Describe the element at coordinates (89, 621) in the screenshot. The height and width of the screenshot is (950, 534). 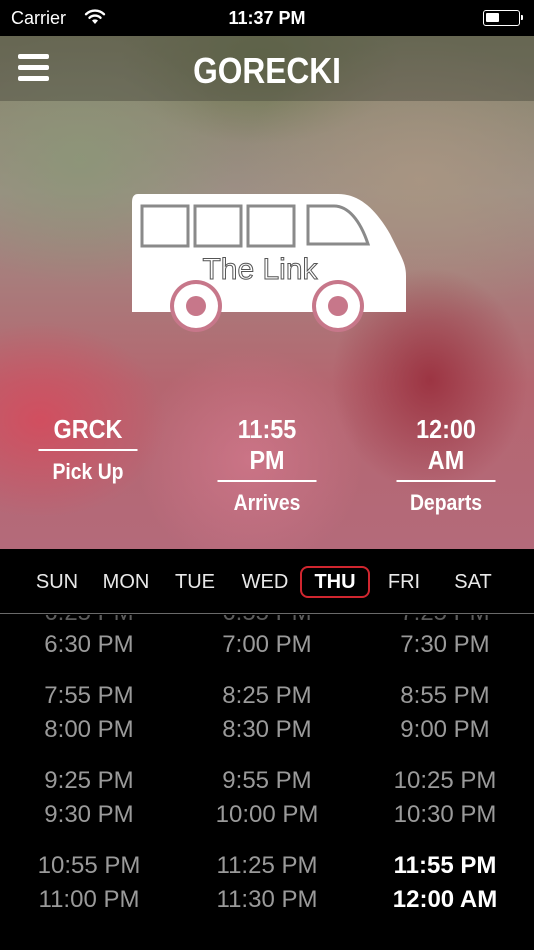
I see `time-cell: 6:25 PM` at that location.